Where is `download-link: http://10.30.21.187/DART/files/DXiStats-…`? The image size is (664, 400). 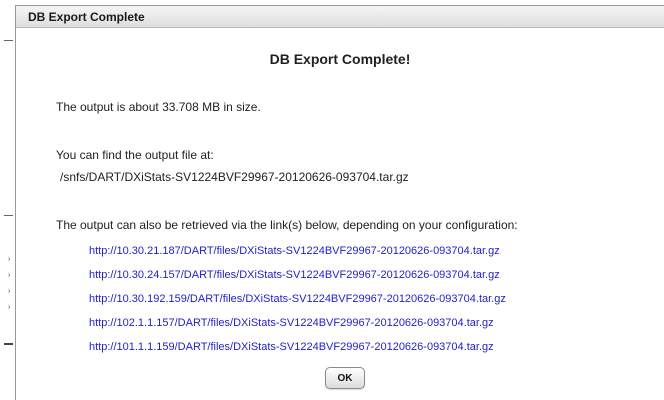
download-link: http://10.30.21.187/DART/files/DXiStats-… is located at coordinates (294, 251).